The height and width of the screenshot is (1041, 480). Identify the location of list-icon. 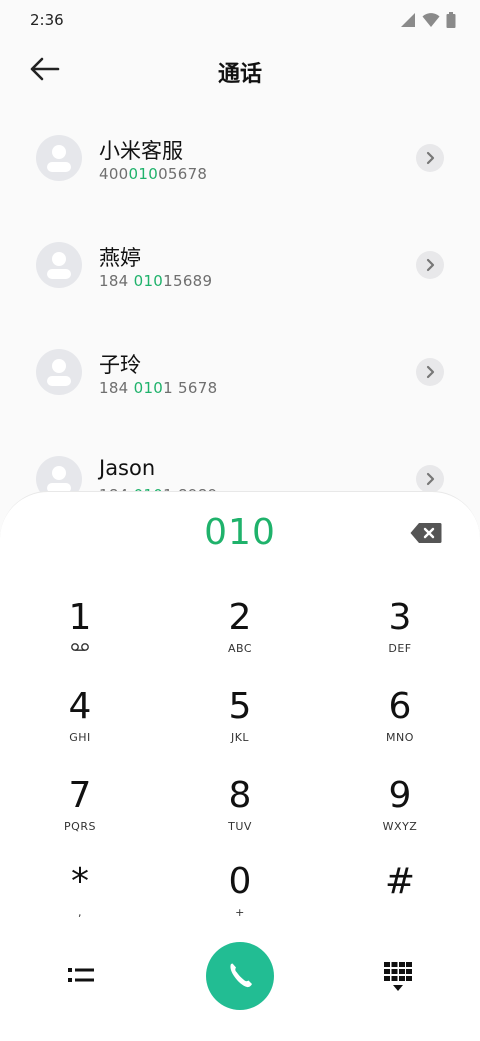
(81, 975).